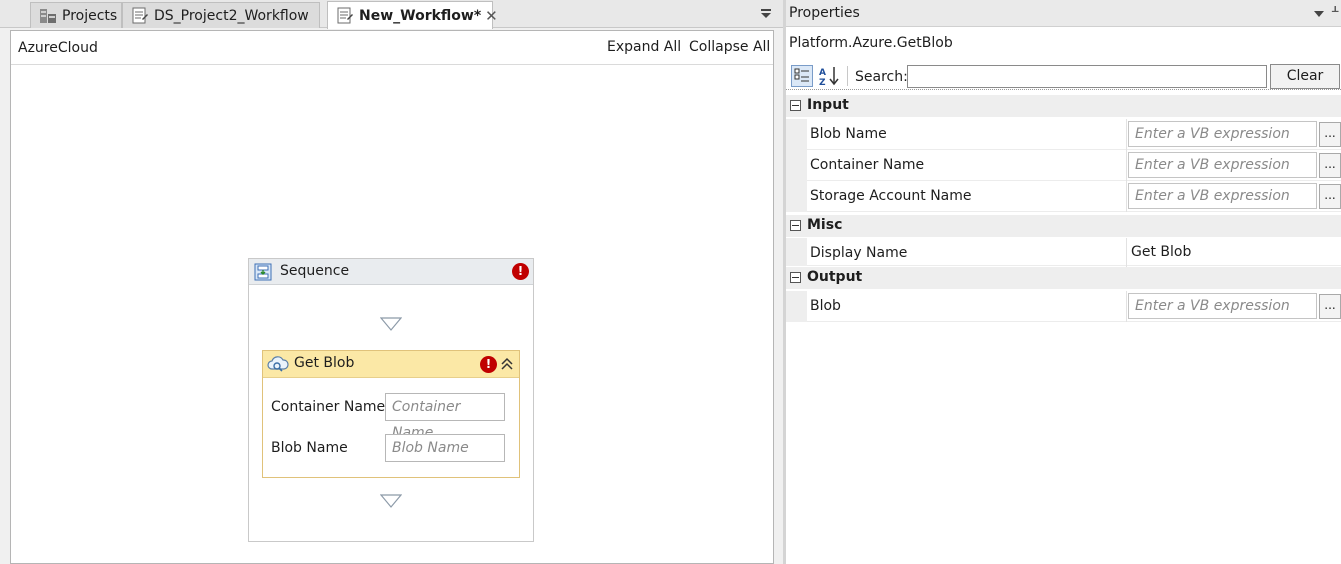  I want to click on property-name: Display Name, so click(859, 253).